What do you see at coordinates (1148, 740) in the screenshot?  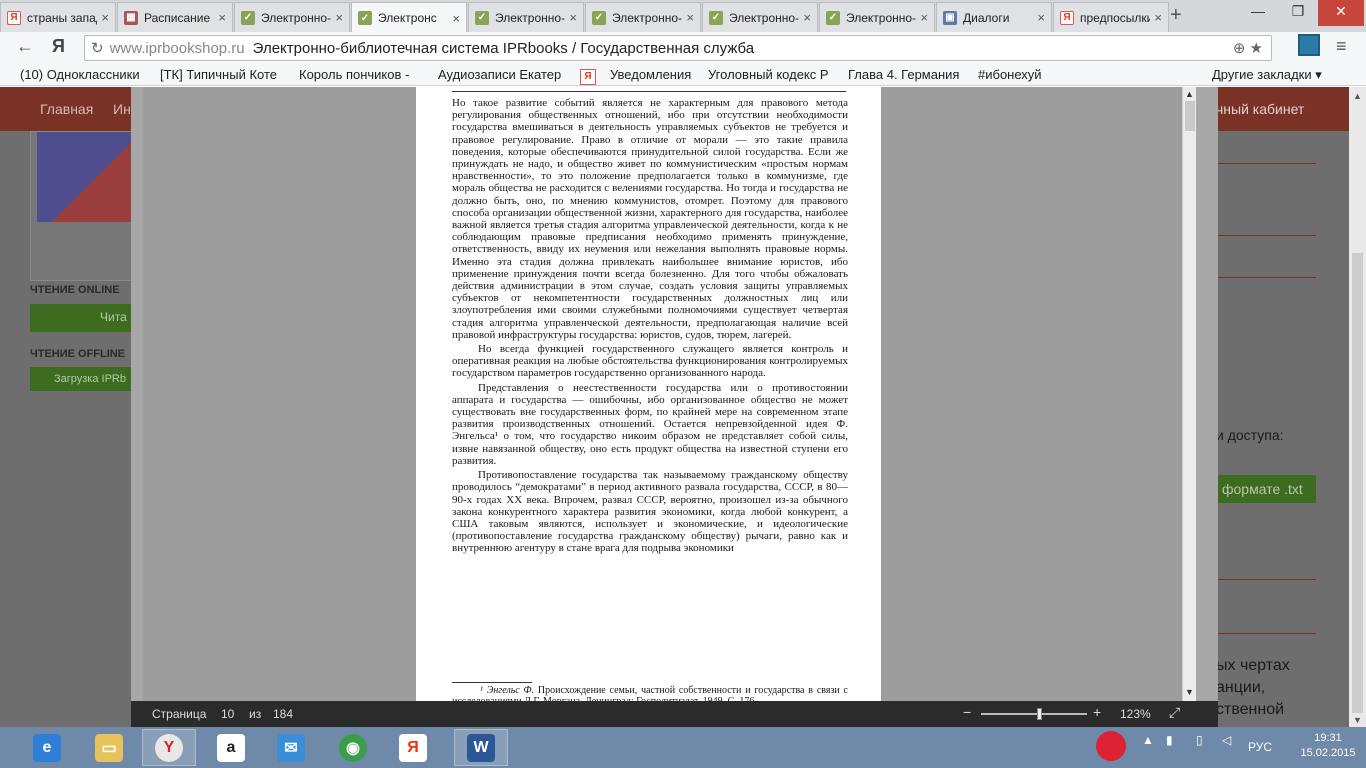 I see `tray-arrow-icon: ▲` at bounding box center [1148, 740].